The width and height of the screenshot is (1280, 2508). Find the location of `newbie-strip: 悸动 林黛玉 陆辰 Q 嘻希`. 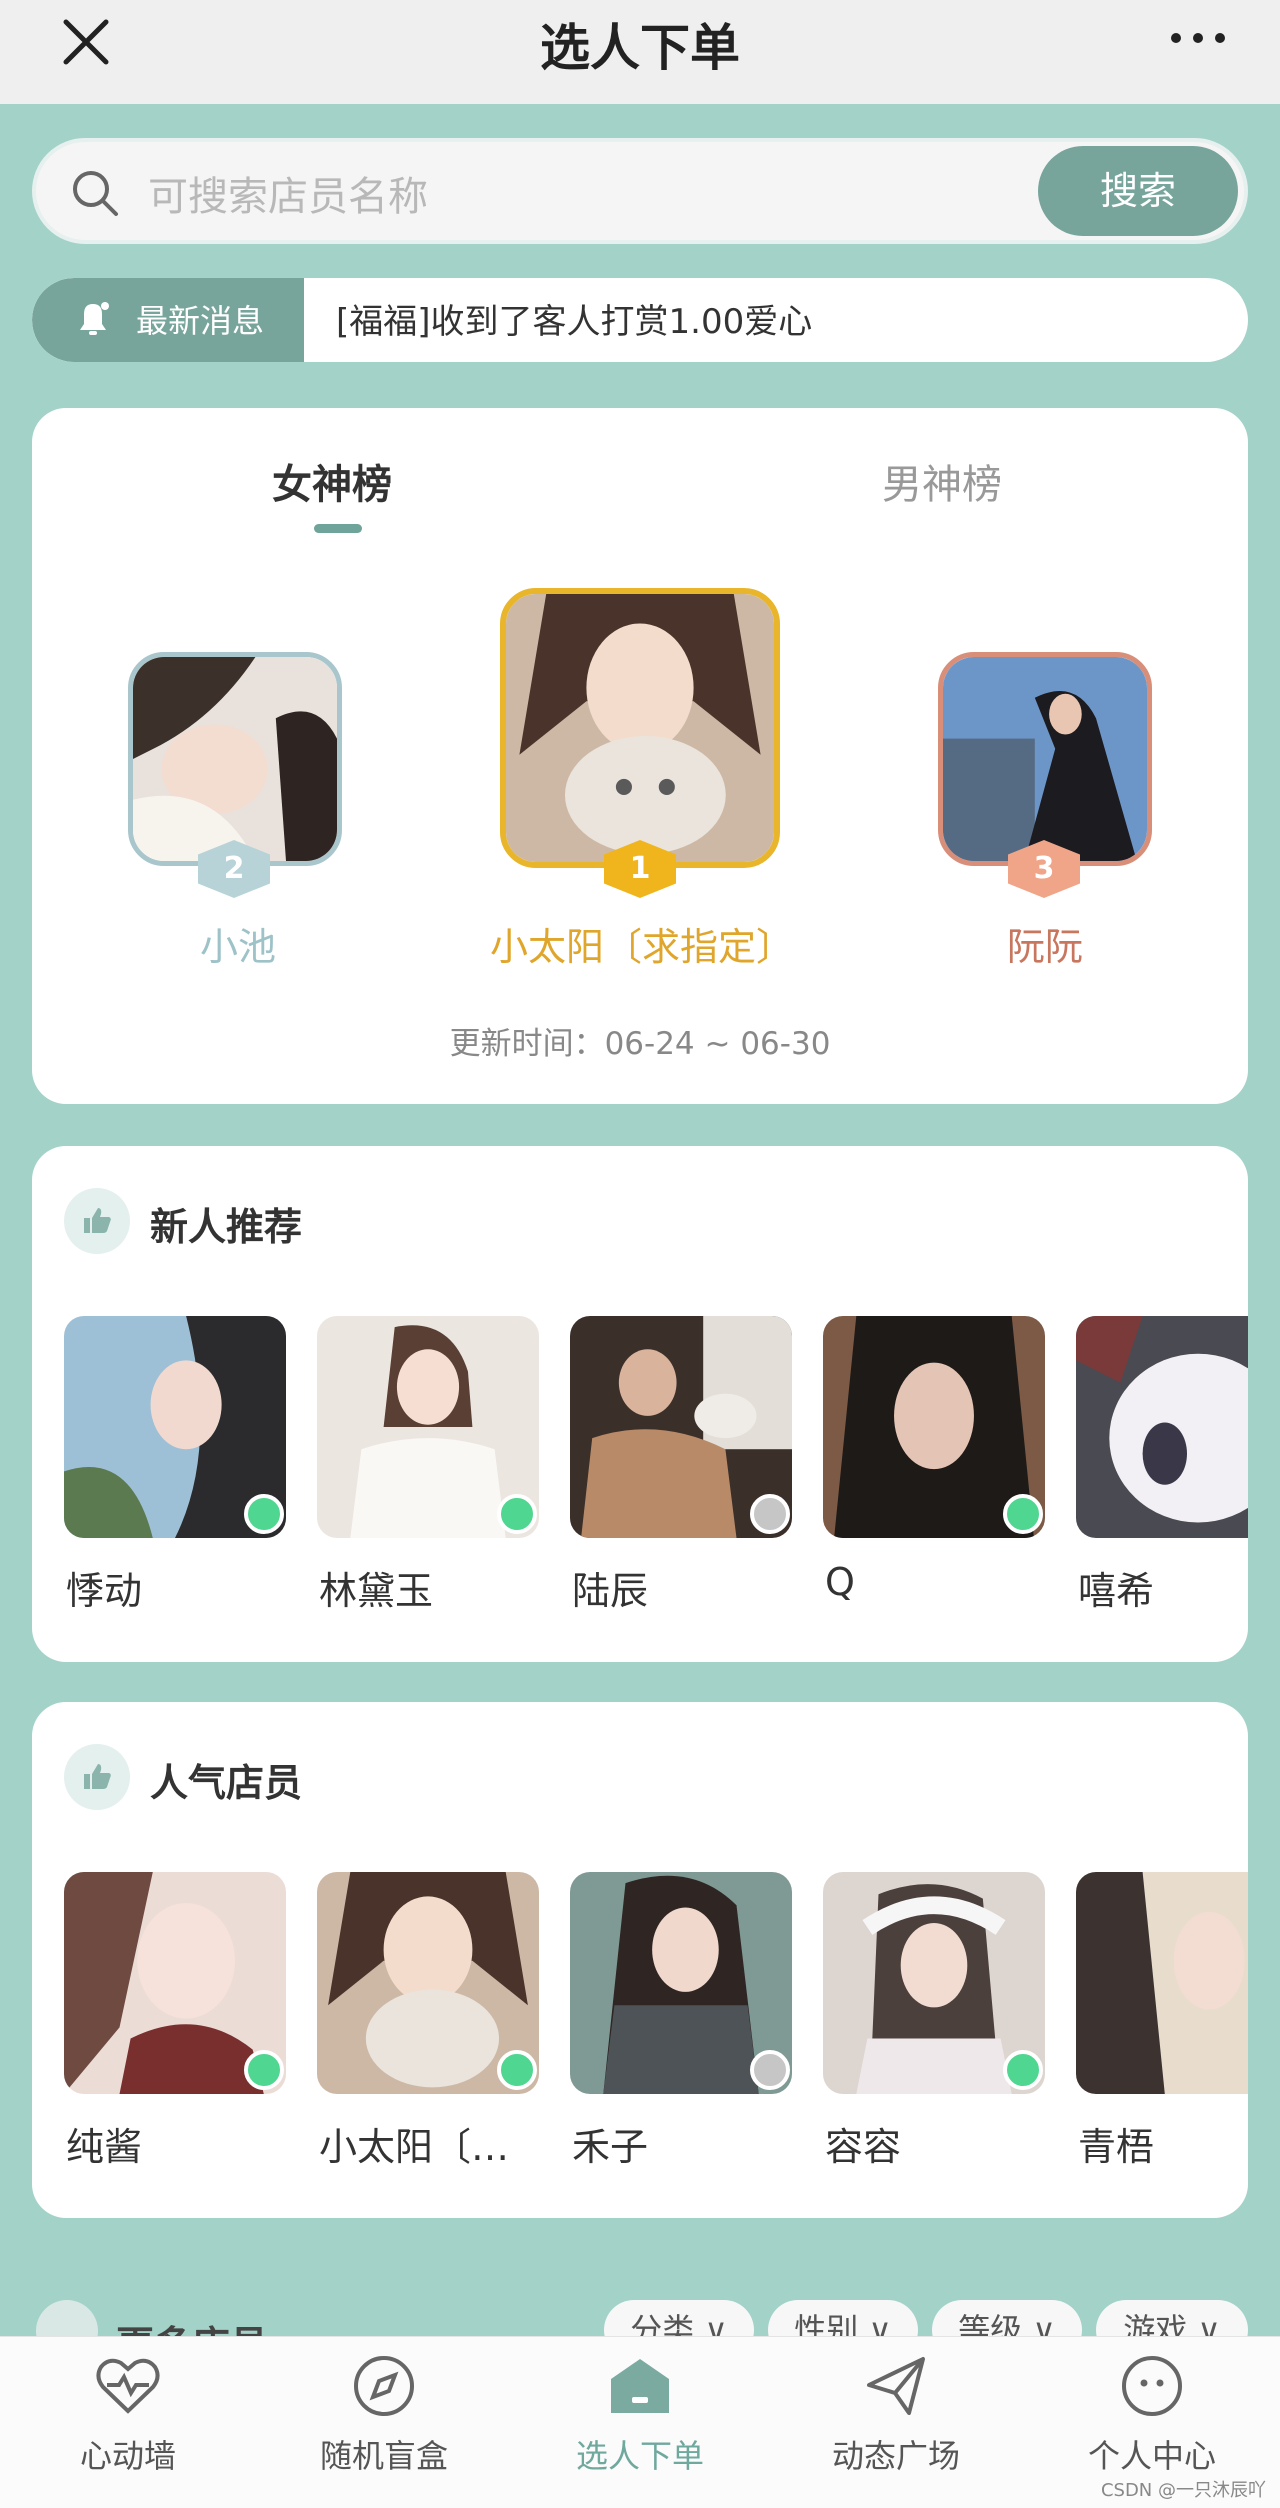

newbie-strip: 悸动 林黛玉 陆辰 Q 嘻希 is located at coordinates (656, 1466).